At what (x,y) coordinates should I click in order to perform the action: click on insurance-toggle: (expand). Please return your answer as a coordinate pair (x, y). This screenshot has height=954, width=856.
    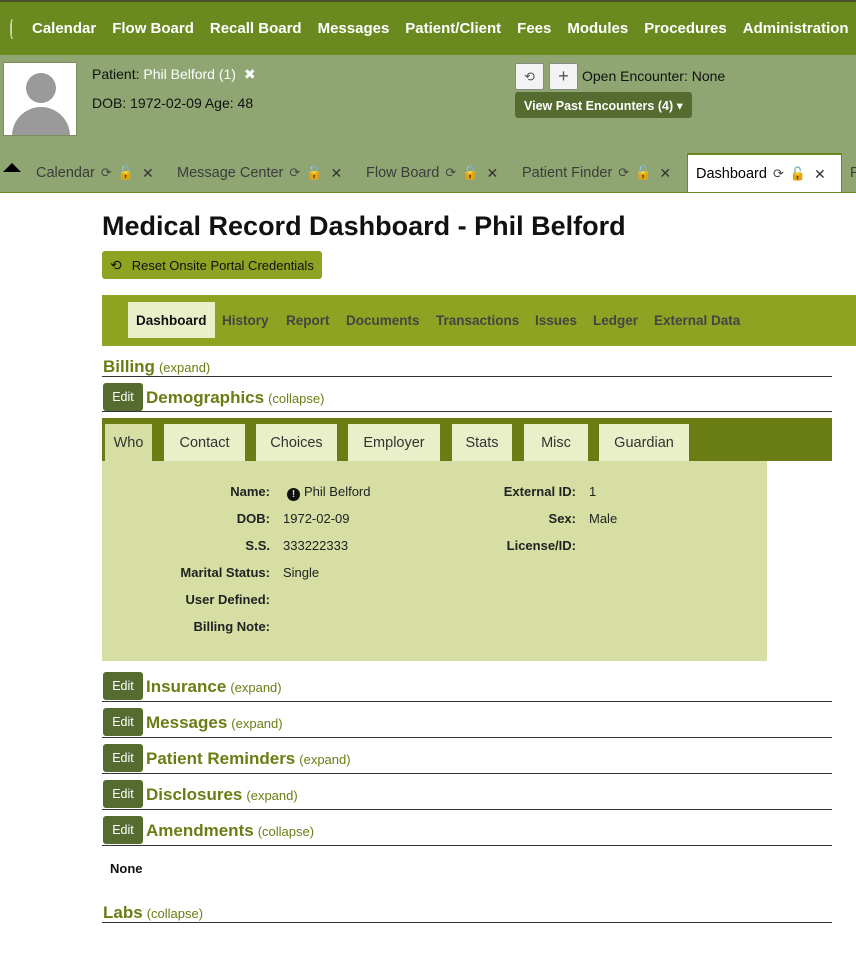
    Looking at the image, I should click on (255, 687).